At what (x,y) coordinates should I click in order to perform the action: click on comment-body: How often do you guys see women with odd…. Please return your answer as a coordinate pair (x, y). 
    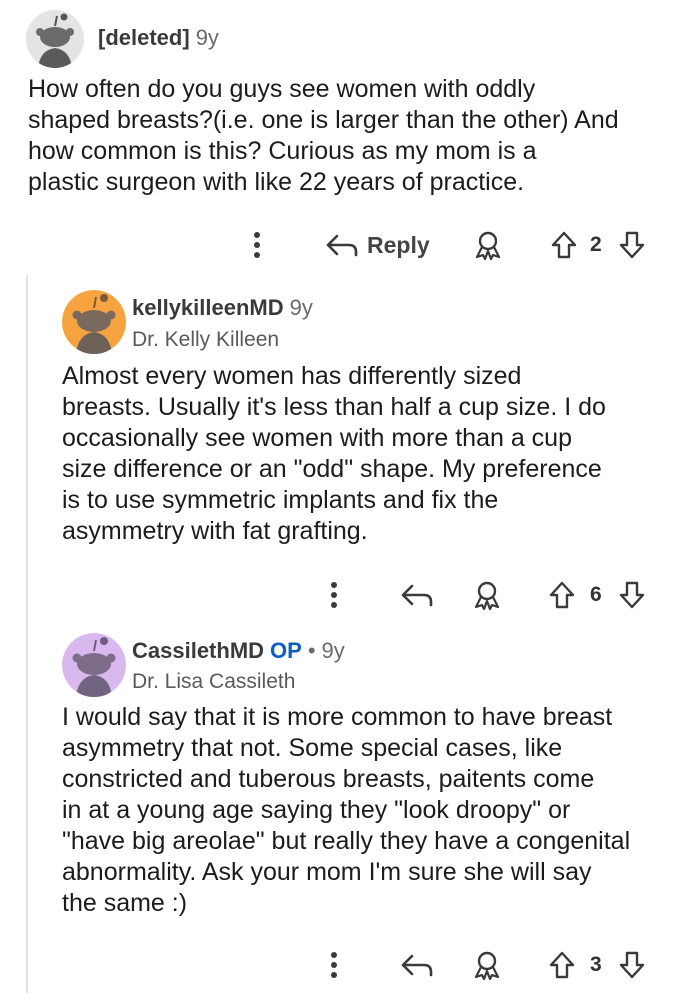
    Looking at the image, I should click on (323, 136).